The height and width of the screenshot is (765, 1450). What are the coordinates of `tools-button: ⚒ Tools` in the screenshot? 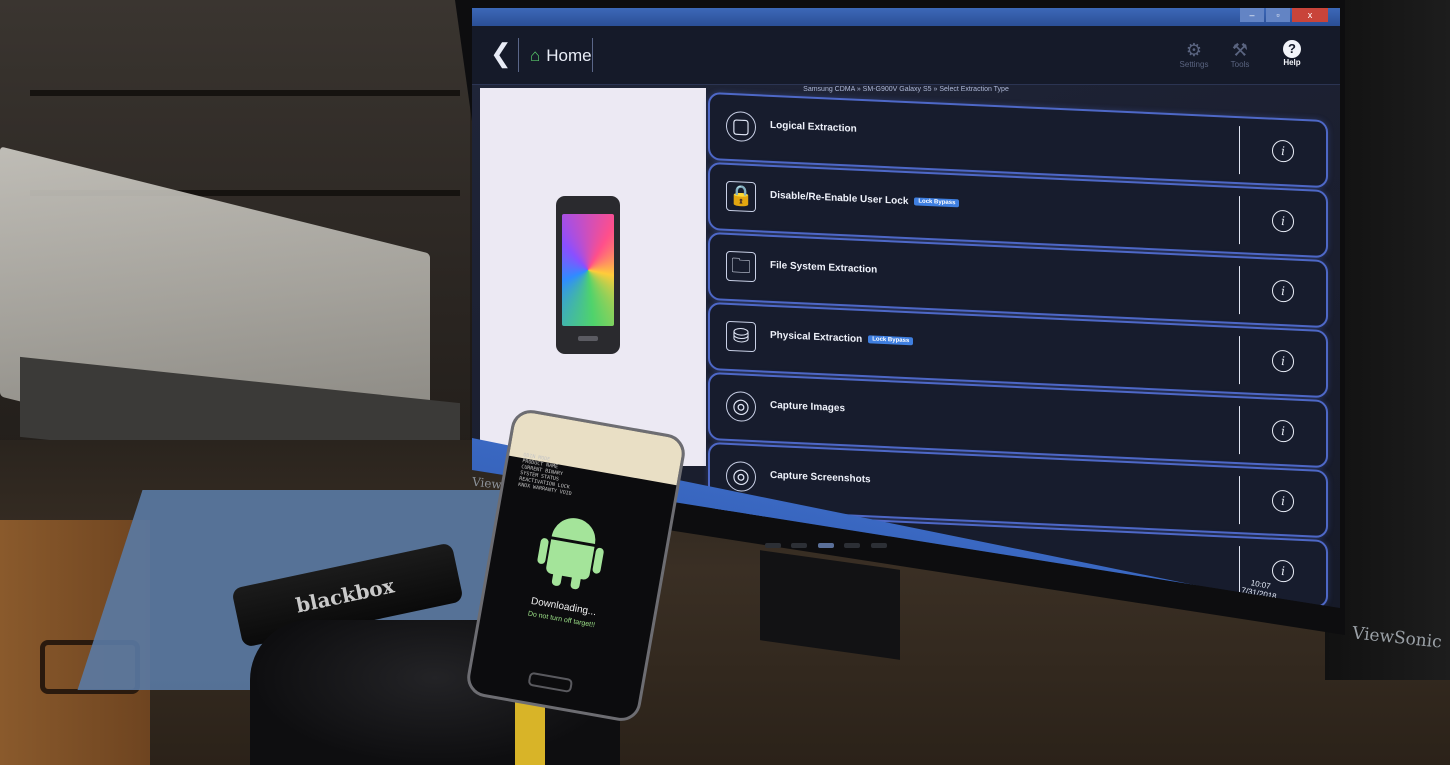 It's located at (1240, 54).